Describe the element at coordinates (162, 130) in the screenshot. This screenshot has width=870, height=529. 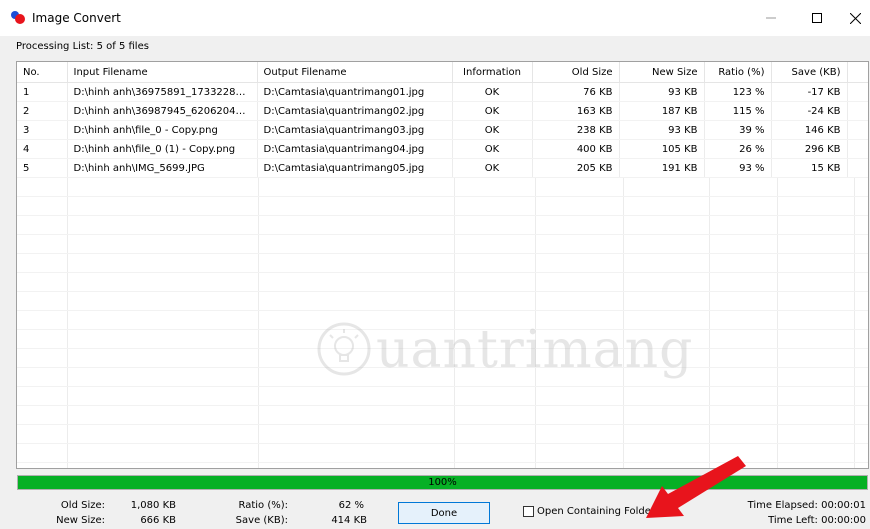
I see `cell-input: D:\hinh anh\file_0 - Copy.png` at that location.